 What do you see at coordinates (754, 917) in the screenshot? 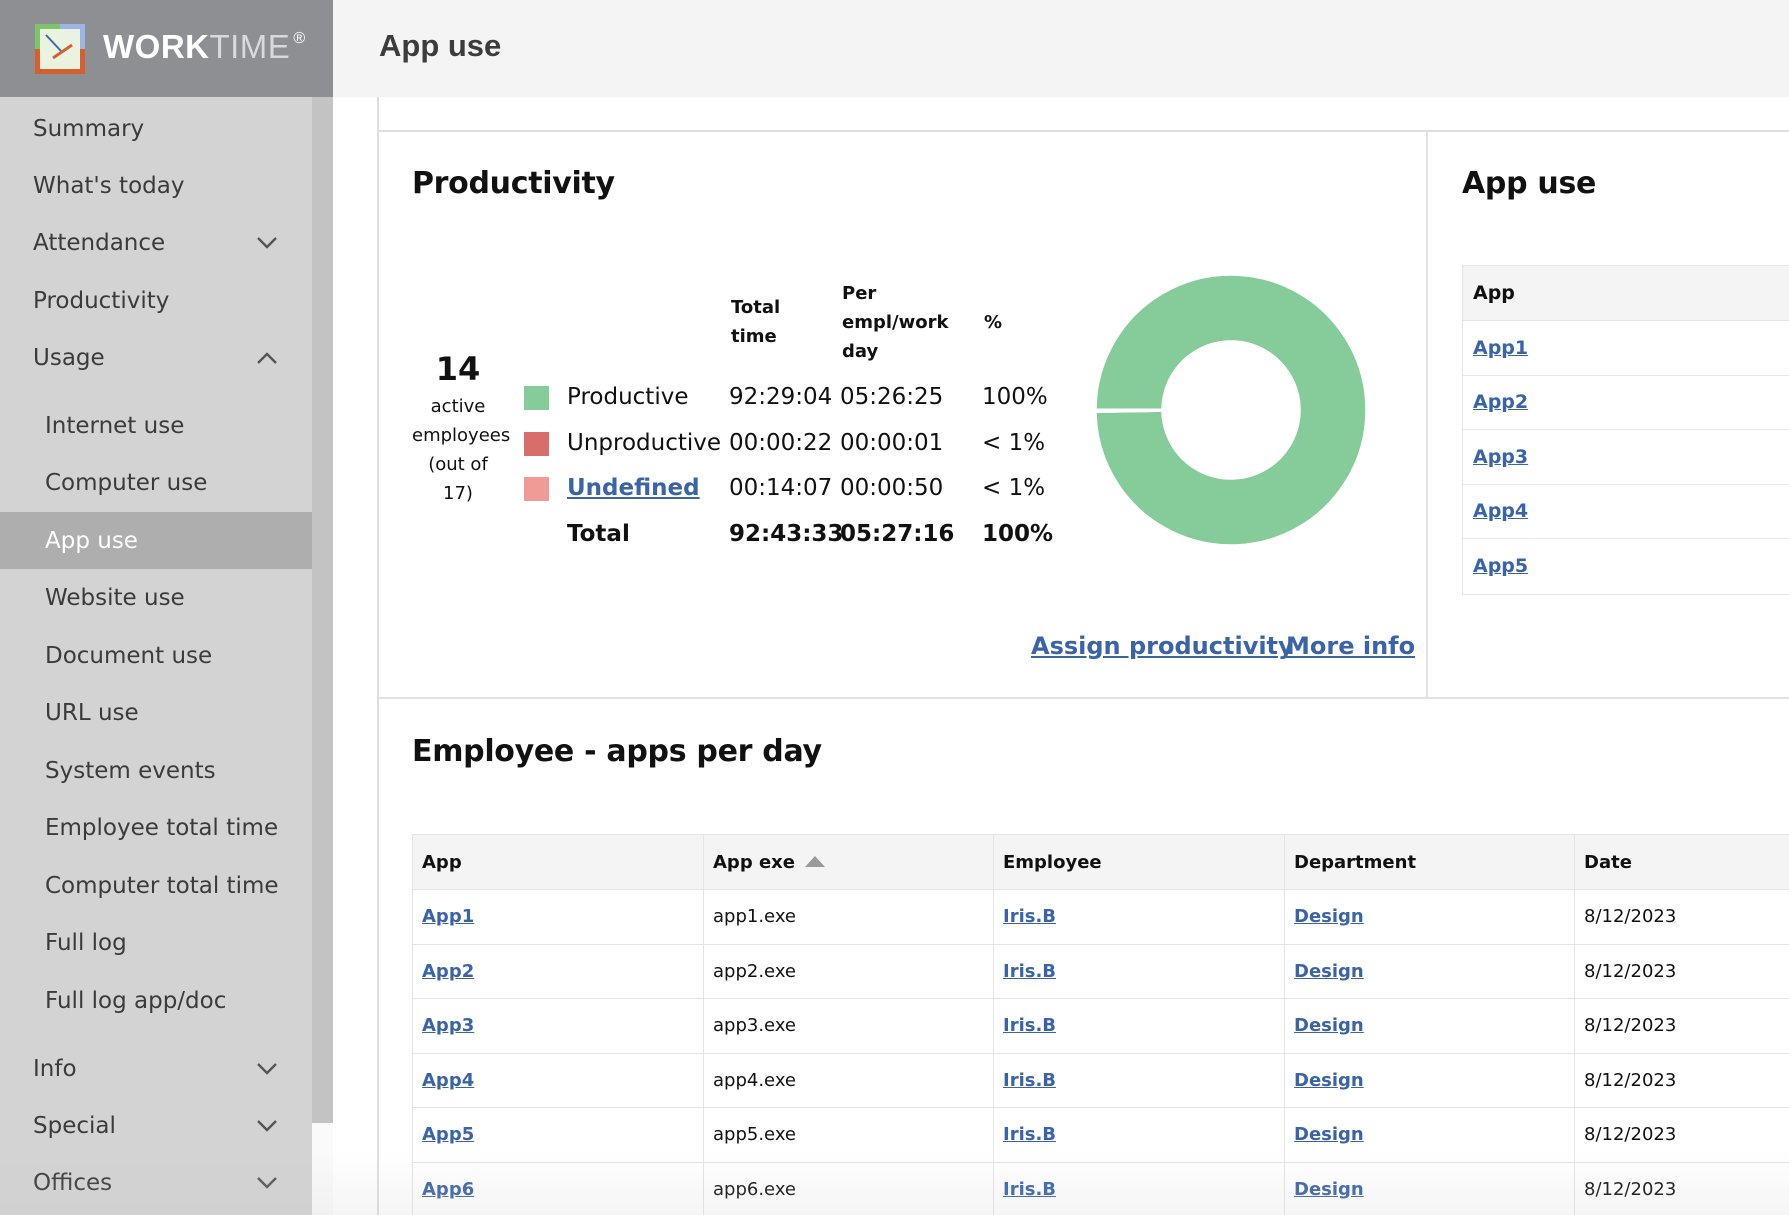
I see `app-exe: app1.exe` at bounding box center [754, 917].